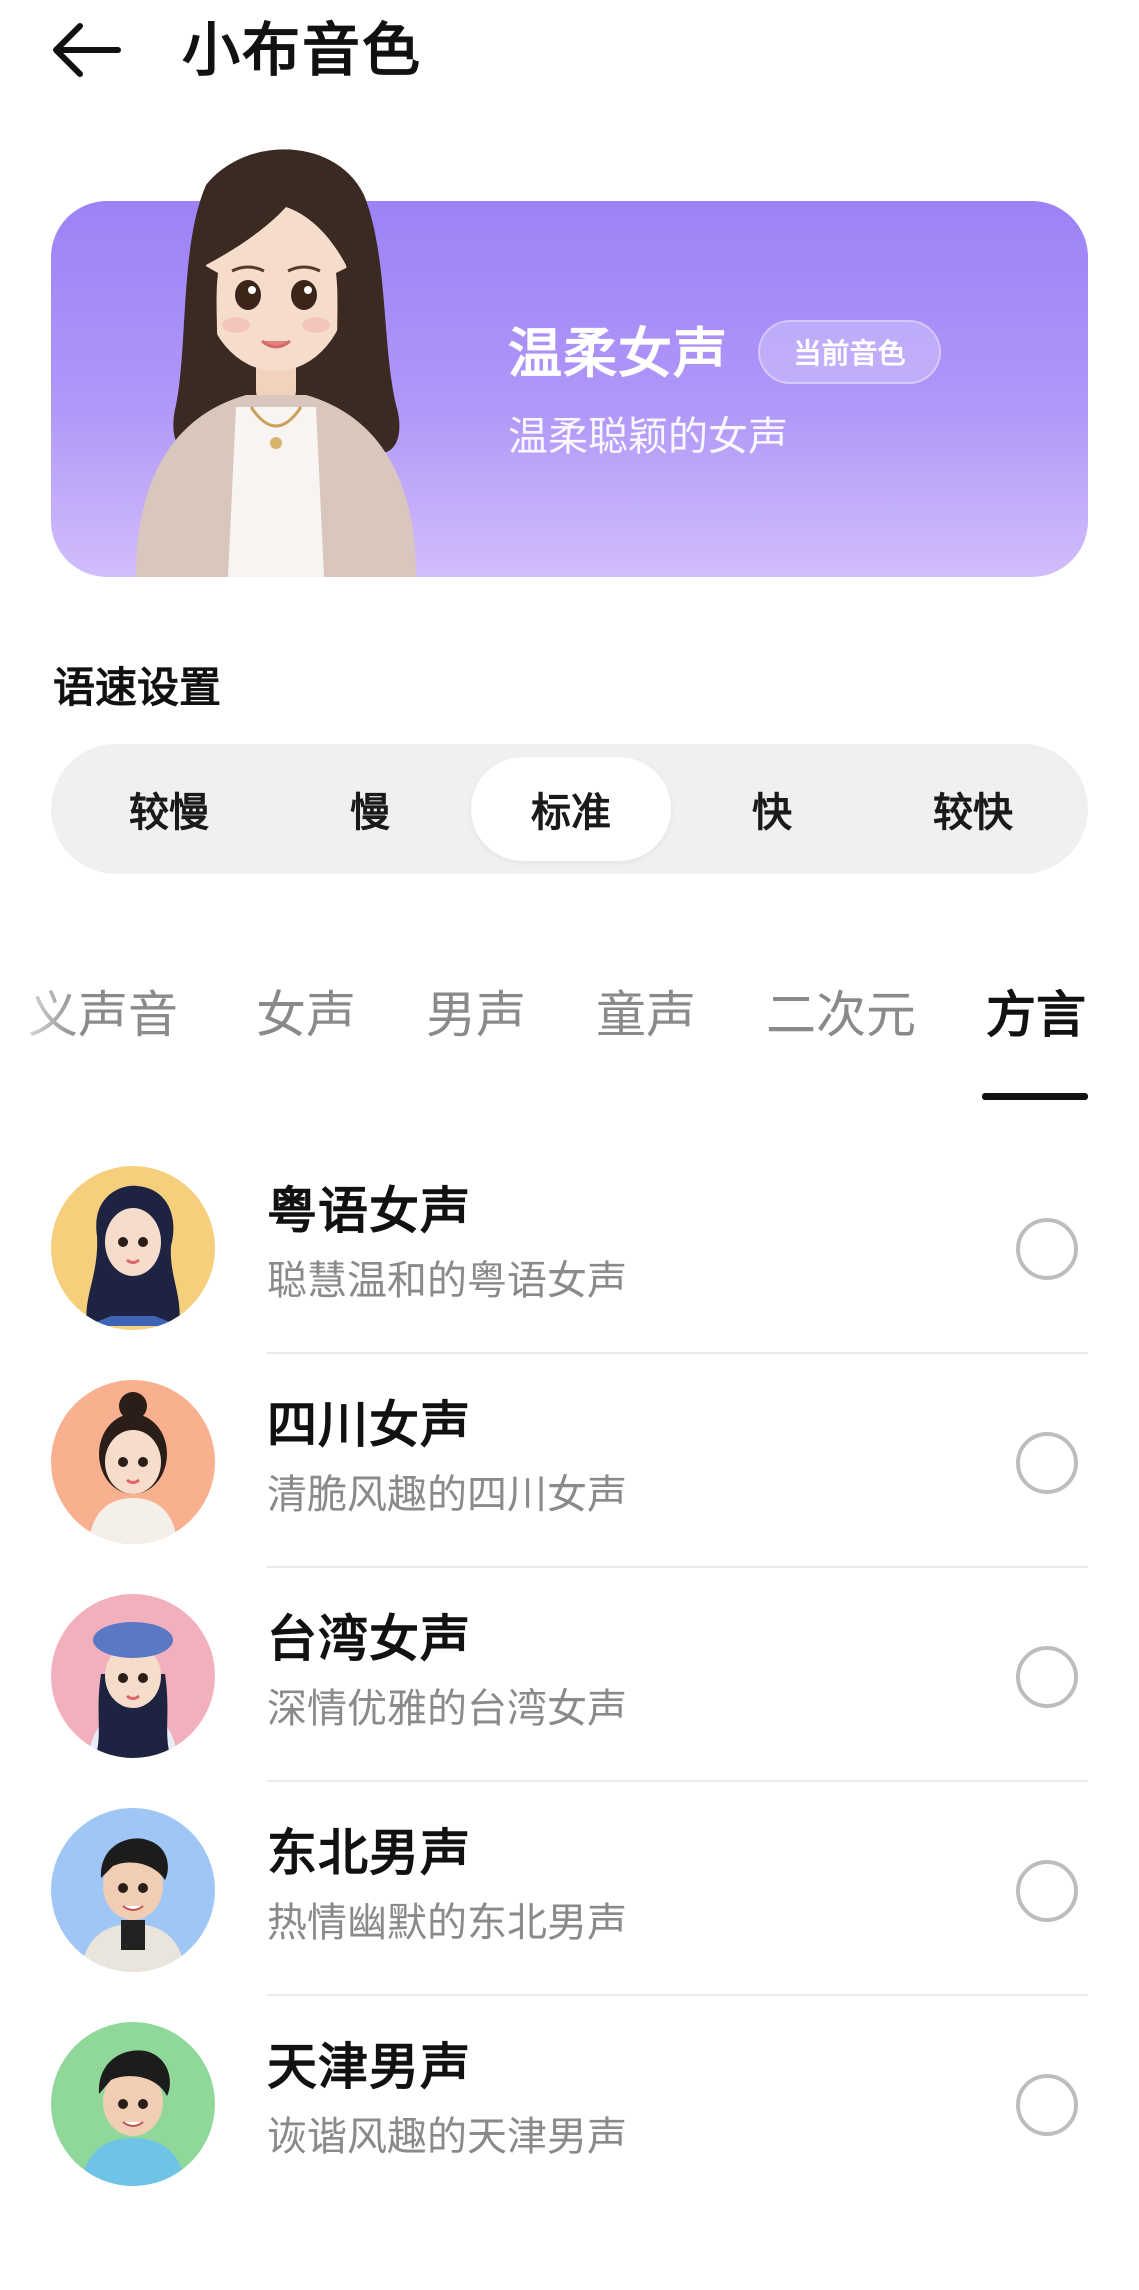 This screenshot has height=2290, width=1139. Describe the element at coordinates (370, 809) in the screenshot. I see `speed-option-slow: 慢` at that location.